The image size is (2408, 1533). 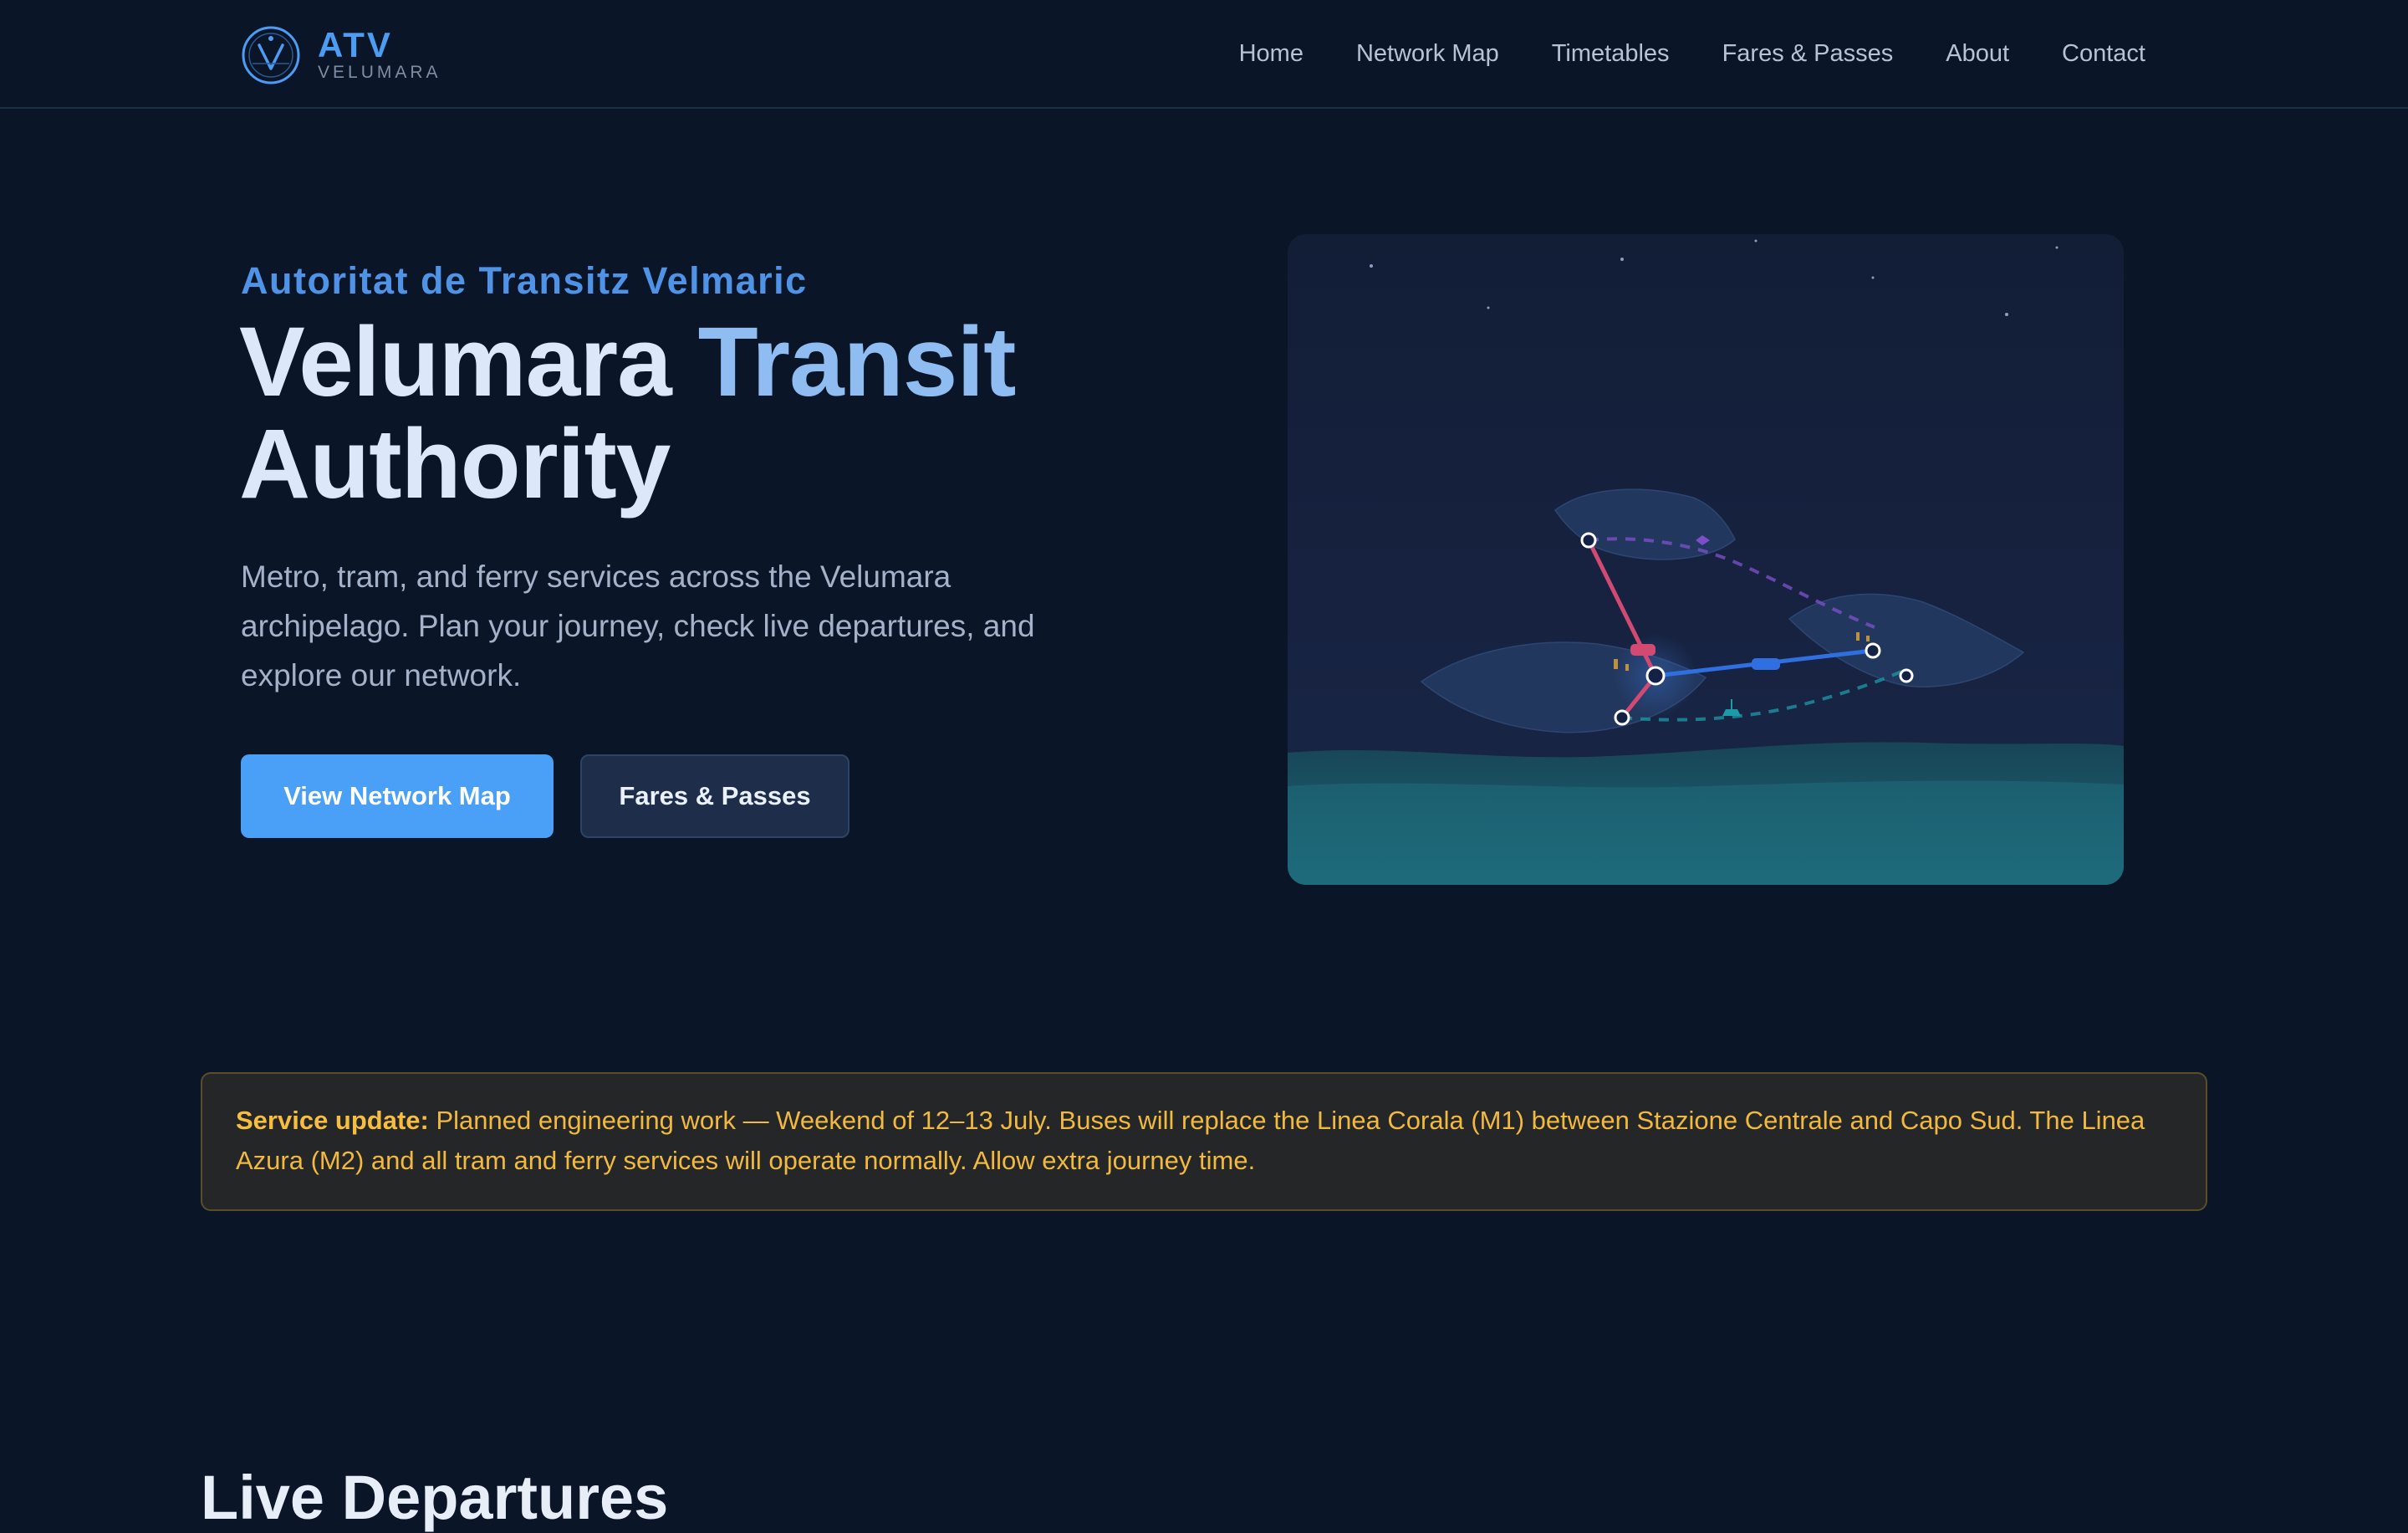 What do you see at coordinates (1766, 664) in the screenshot?
I see `metro-train-azure` at bounding box center [1766, 664].